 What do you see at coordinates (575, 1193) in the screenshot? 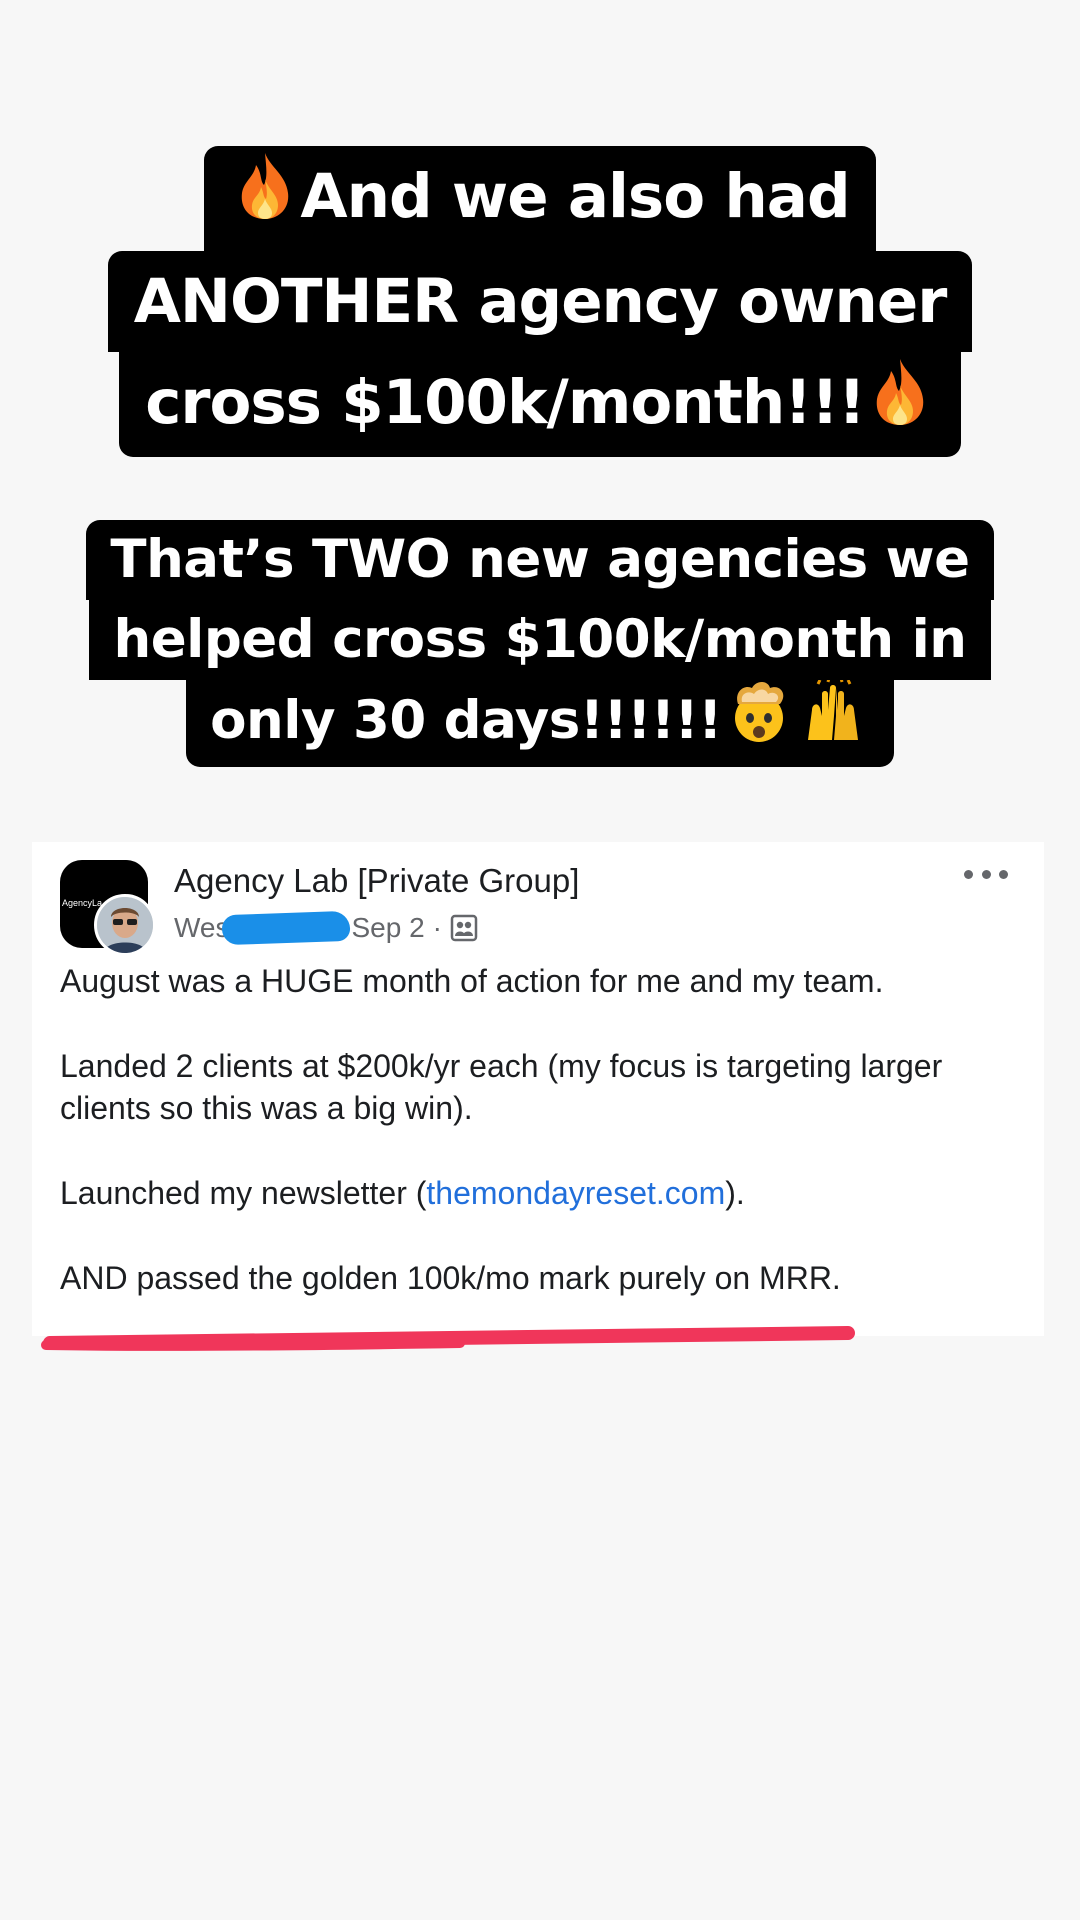
I see `newsletter-link: themondayreset.com` at bounding box center [575, 1193].